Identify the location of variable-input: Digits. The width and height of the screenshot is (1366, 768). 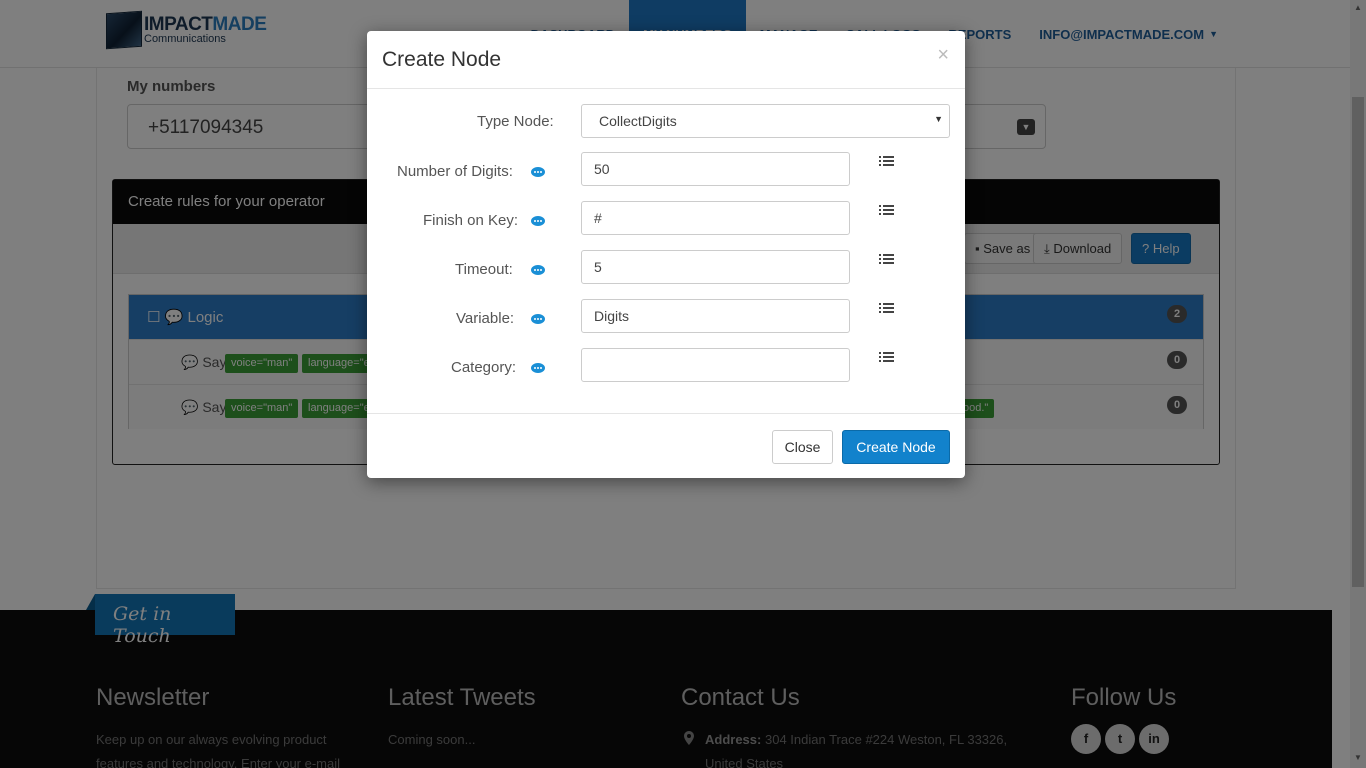
(715, 316).